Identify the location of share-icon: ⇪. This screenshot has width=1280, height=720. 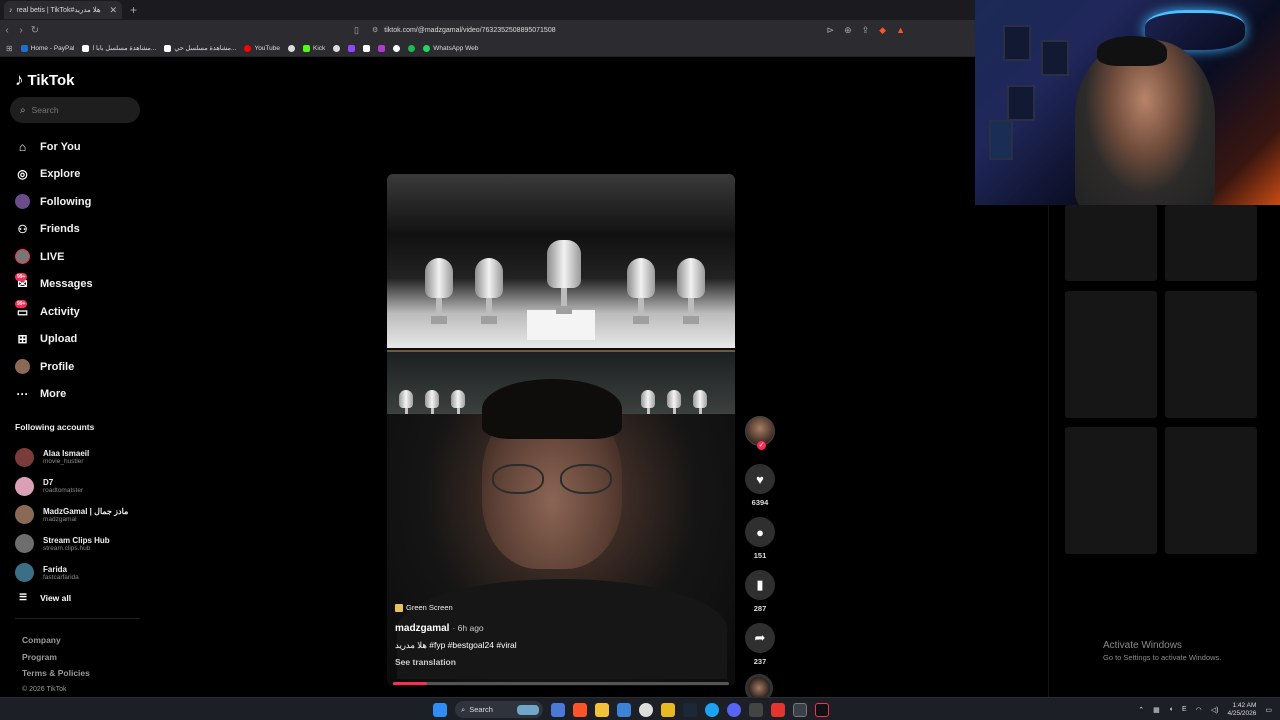
(866, 30).